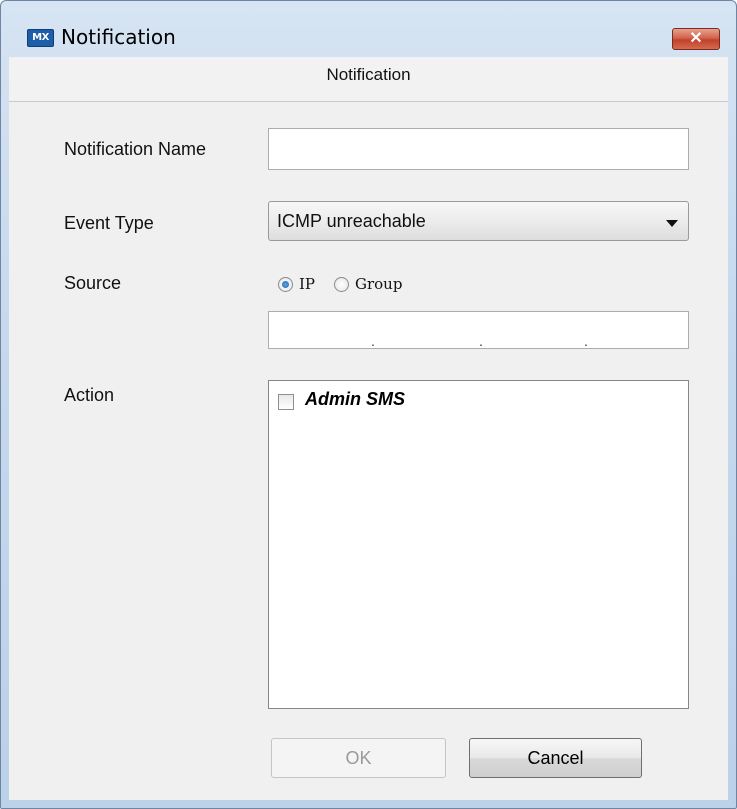 Image resolution: width=737 pixels, height=809 pixels. I want to click on dialog-heading: Notification, so click(368, 74).